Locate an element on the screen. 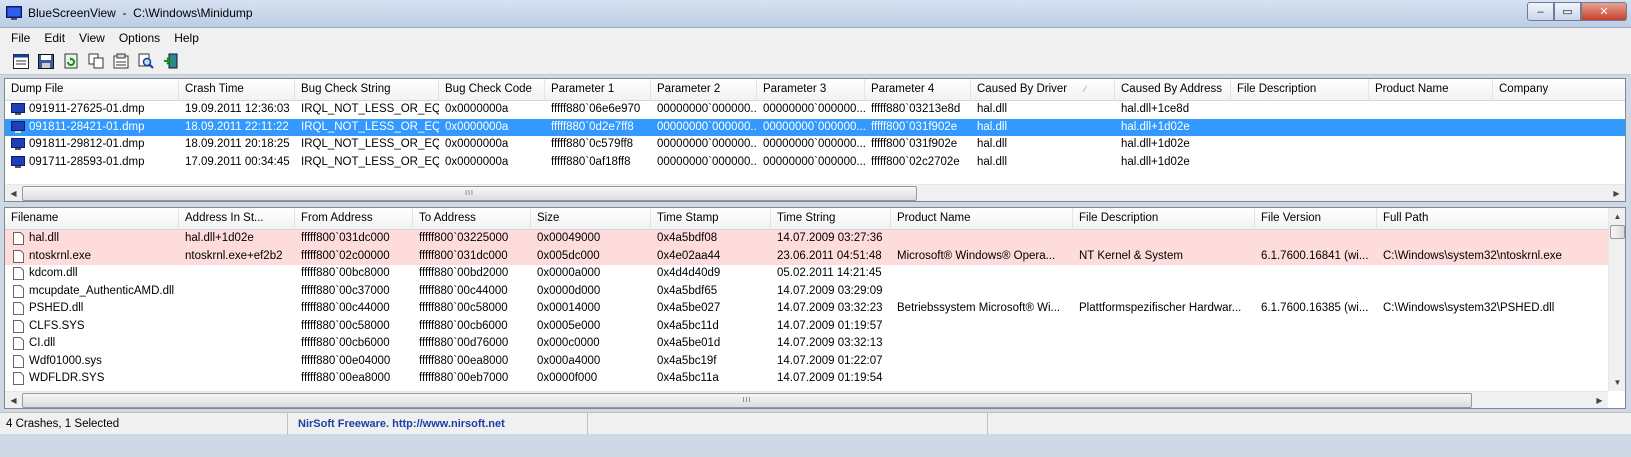  cell-time-stamp: 0x4a5bdf65 is located at coordinates (687, 290).